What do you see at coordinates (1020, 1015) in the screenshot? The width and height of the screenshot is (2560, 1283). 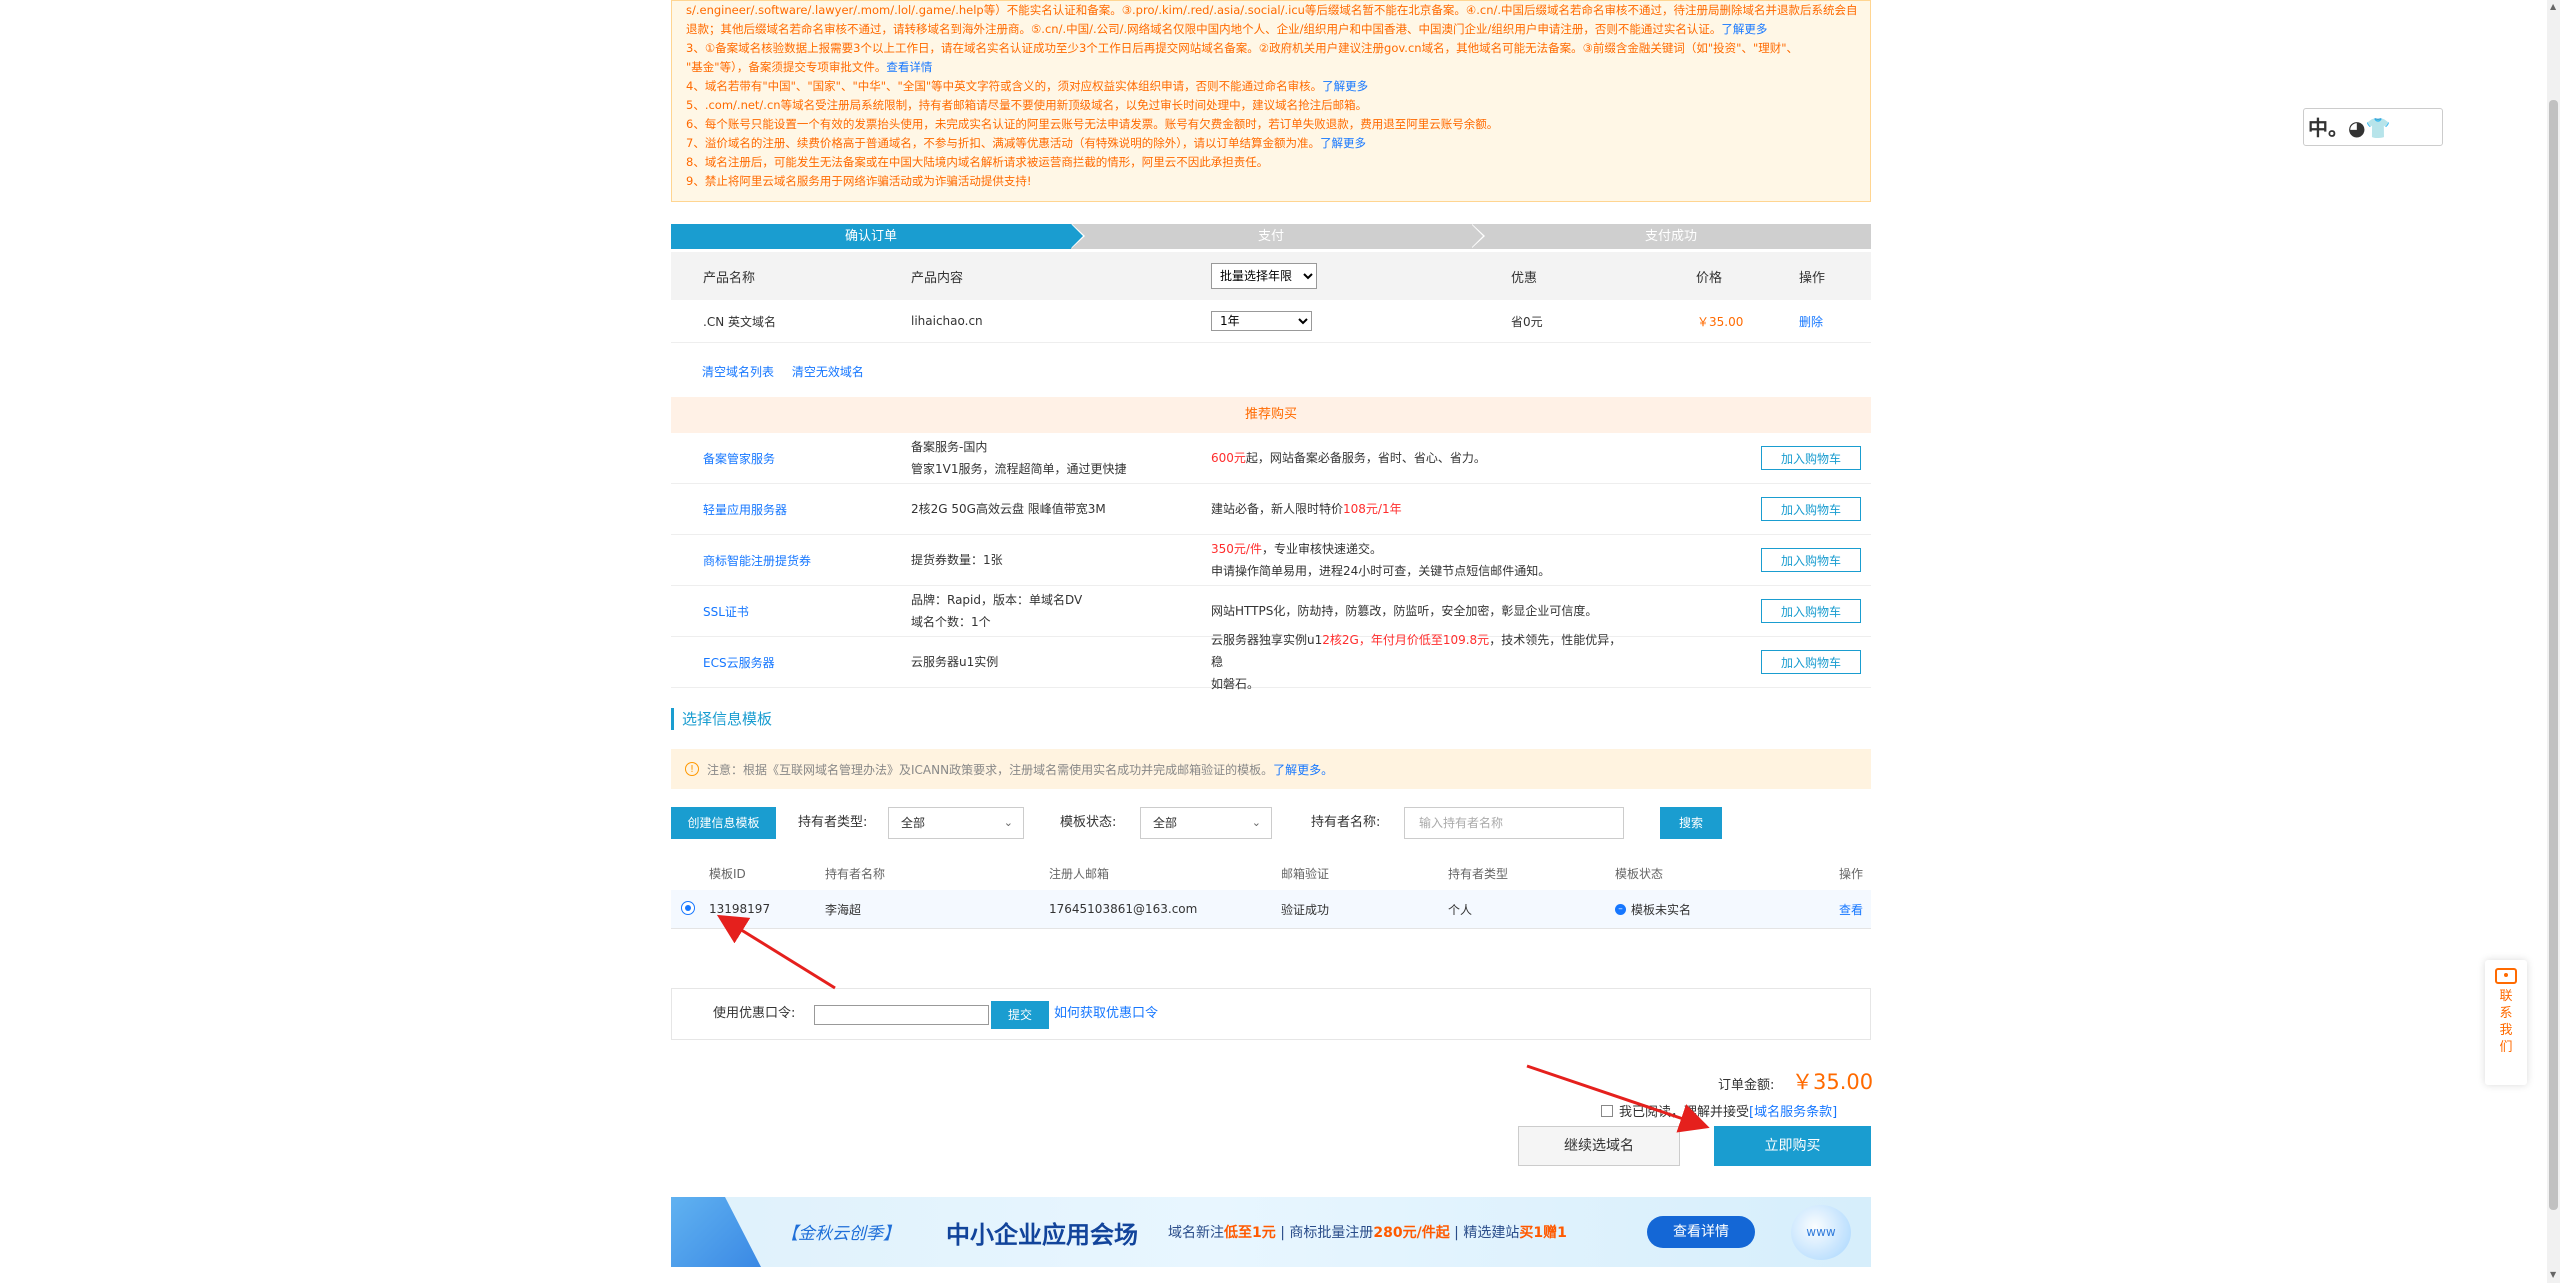 I see `coupon-submit-button: 提交` at bounding box center [1020, 1015].